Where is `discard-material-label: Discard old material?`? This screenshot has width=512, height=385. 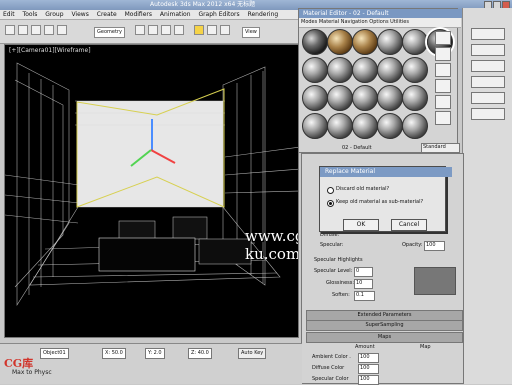
discard-material-label: Discard old material? is located at coordinates (363, 189).